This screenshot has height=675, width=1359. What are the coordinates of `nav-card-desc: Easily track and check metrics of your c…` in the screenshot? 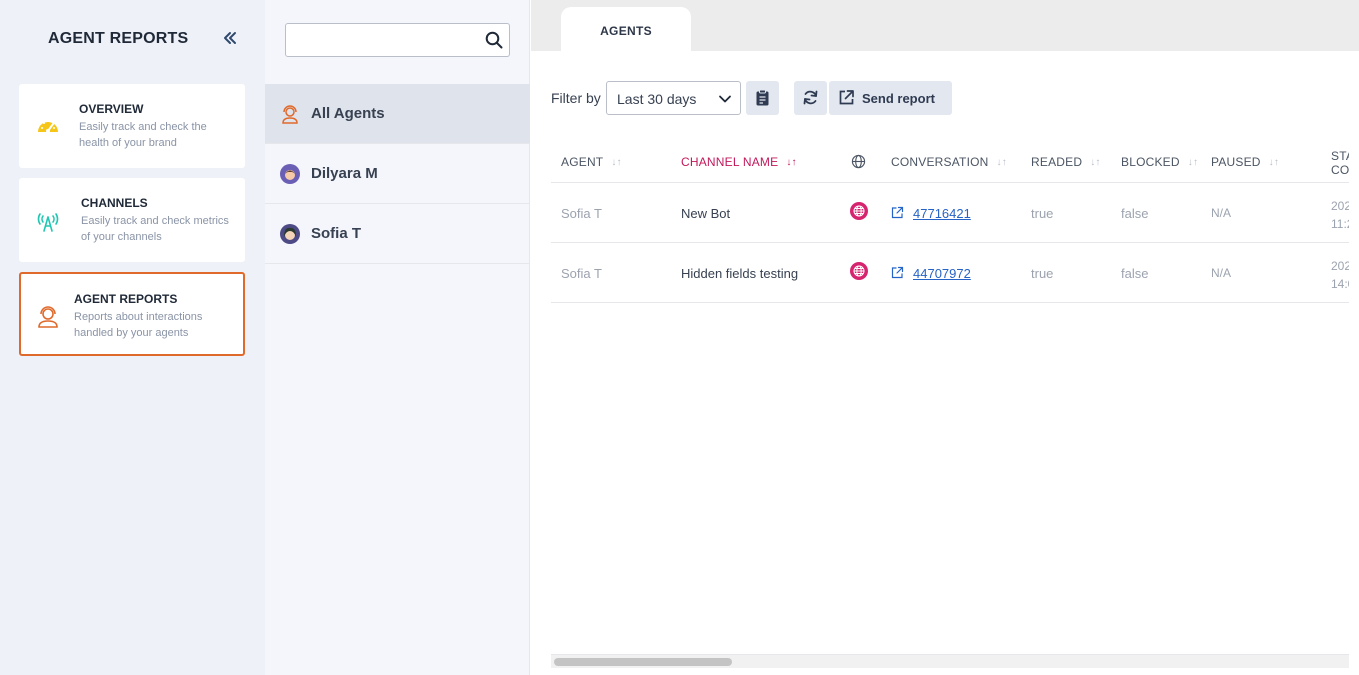 It's located at (155, 229).